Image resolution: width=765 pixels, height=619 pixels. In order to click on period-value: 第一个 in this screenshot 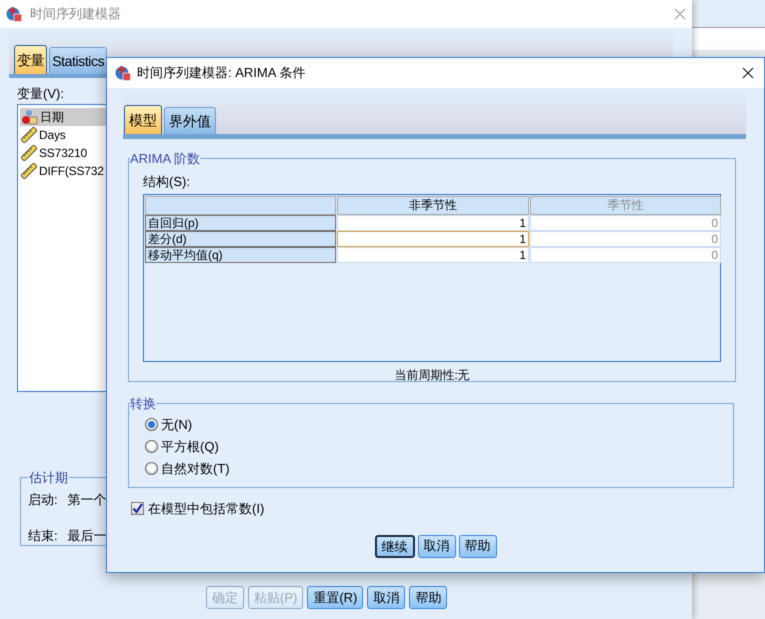, I will do `click(87, 499)`.